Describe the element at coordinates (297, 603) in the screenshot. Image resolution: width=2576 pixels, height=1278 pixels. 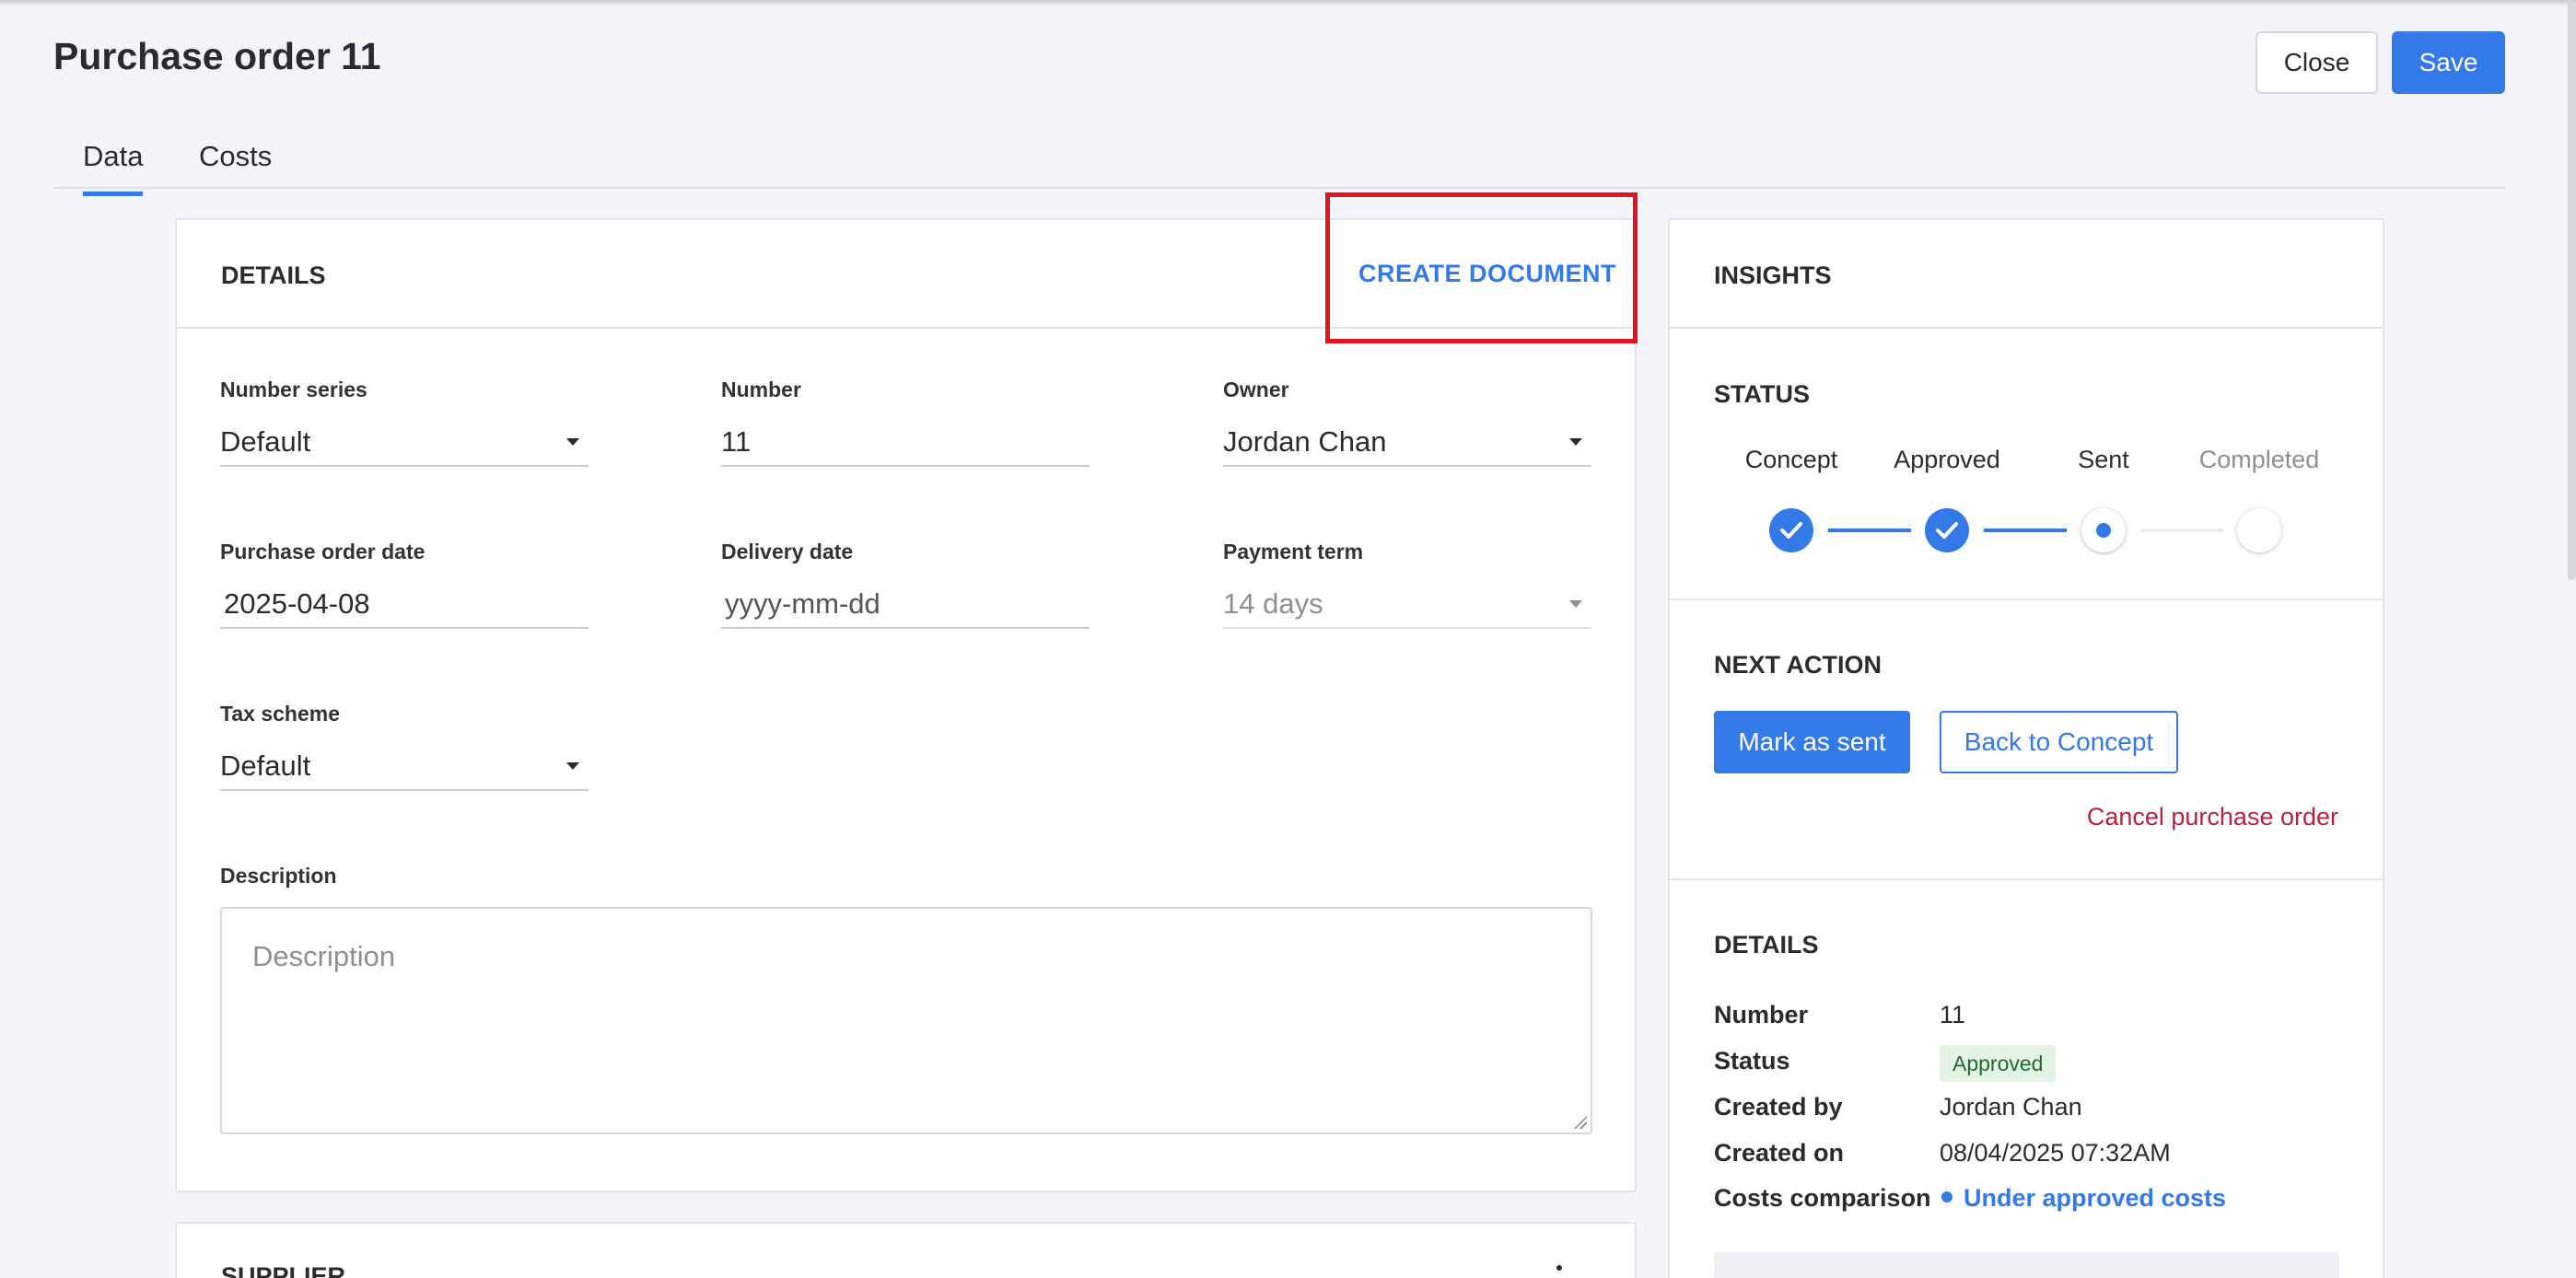
I see `purchase-order-date-value: 2025-04-08` at that location.